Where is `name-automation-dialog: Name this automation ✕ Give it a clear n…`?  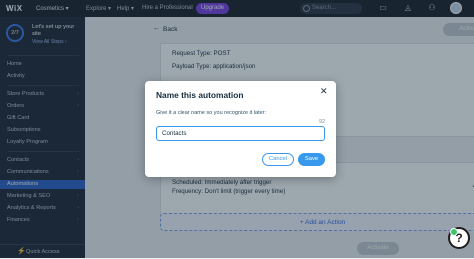 name-automation-dialog: Name this automation ✕ Give it a clear n… is located at coordinates (240, 129).